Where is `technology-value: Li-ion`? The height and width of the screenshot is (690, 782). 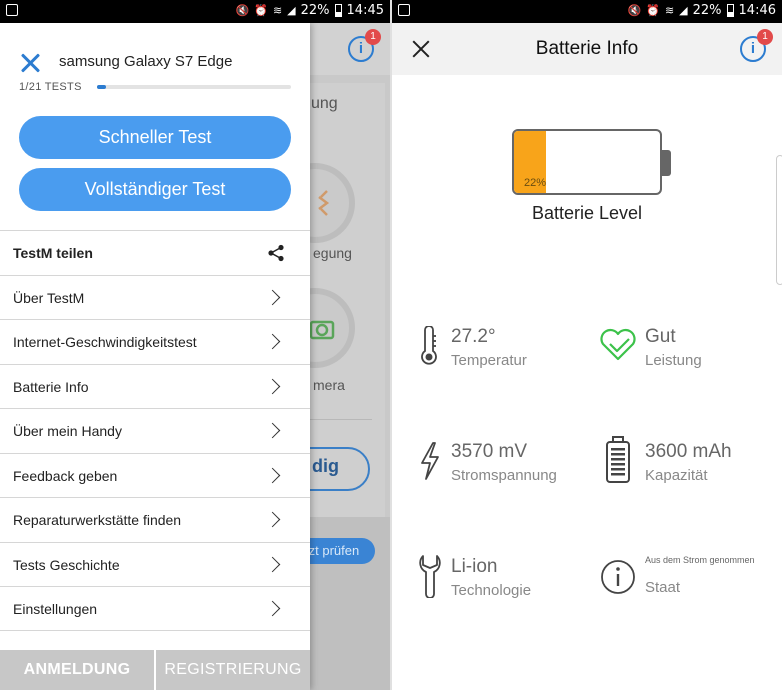
technology-value: Li-ion is located at coordinates (474, 566).